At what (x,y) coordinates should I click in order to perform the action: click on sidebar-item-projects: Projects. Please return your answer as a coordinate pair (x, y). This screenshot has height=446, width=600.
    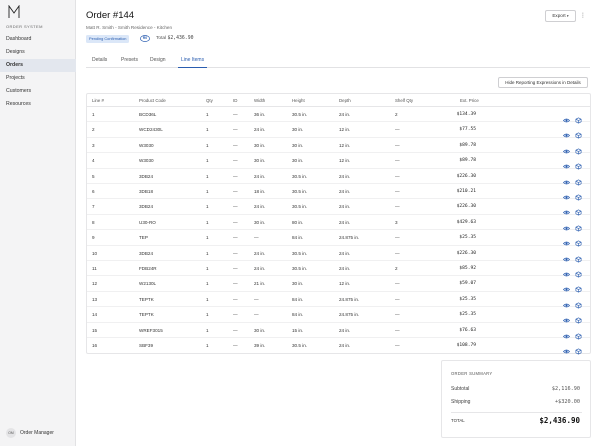
    Looking at the image, I should click on (38, 78).